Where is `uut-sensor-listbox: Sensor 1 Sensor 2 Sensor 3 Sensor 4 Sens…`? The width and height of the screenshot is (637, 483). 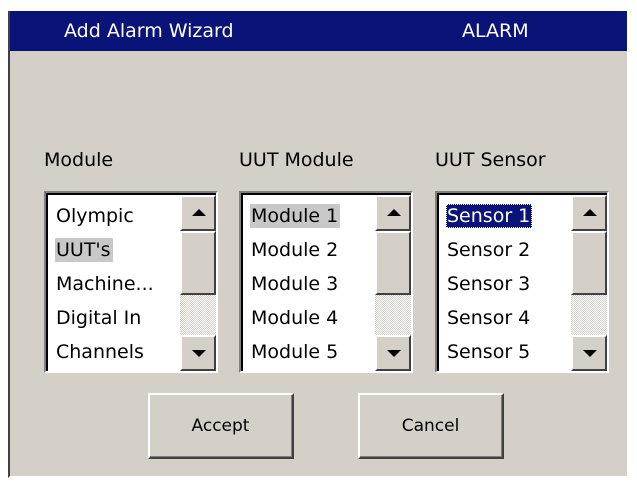
uut-sensor-listbox: Sensor 1 Sensor 2 Sensor 3 Sensor 4 Sens… is located at coordinates (522, 282).